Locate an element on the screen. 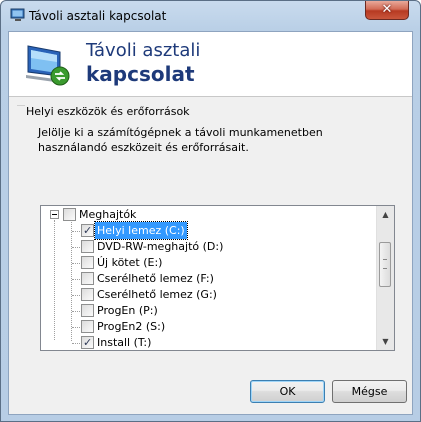 Image resolution: width=421 pixels, height=422 pixels. banner-title-line2: kapcsolat is located at coordinates (140, 74).